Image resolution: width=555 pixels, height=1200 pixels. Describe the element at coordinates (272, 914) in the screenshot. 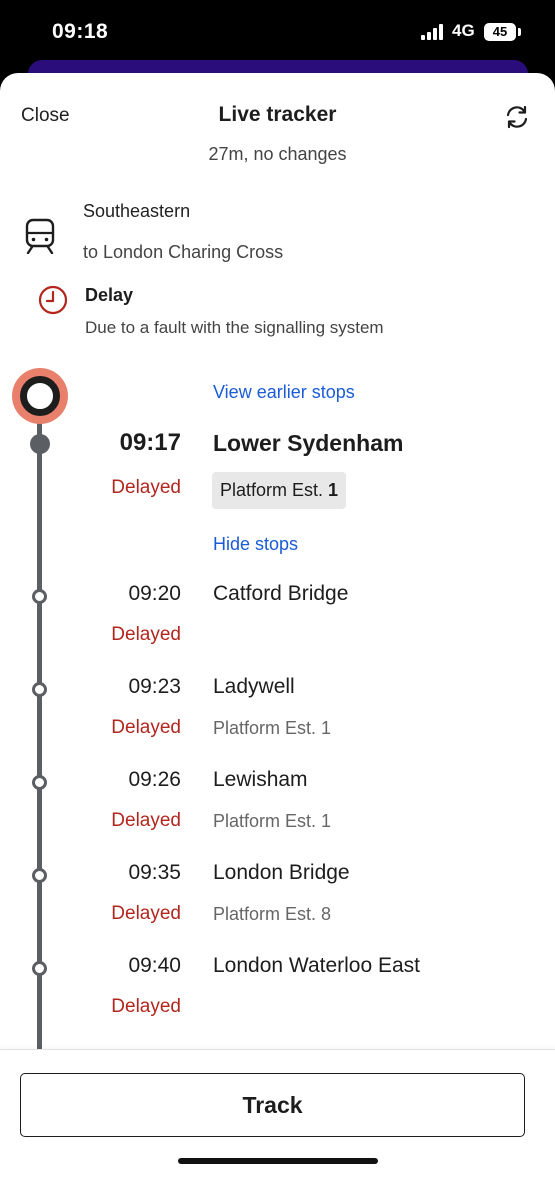

I see `stop-platform: Platform Est. 8` at that location.